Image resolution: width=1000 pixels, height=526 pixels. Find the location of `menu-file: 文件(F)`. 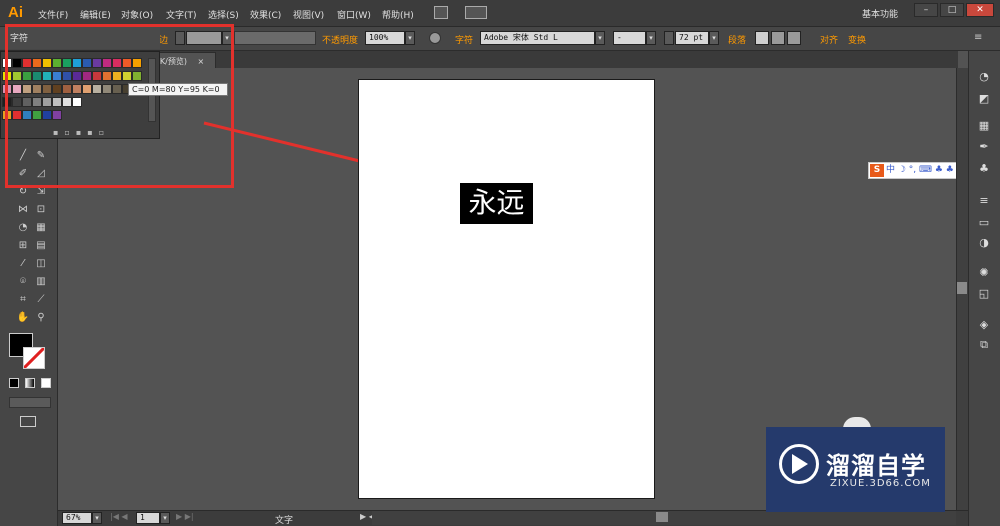

menu-file: 文件(F) is located at coordinates (53, 14).